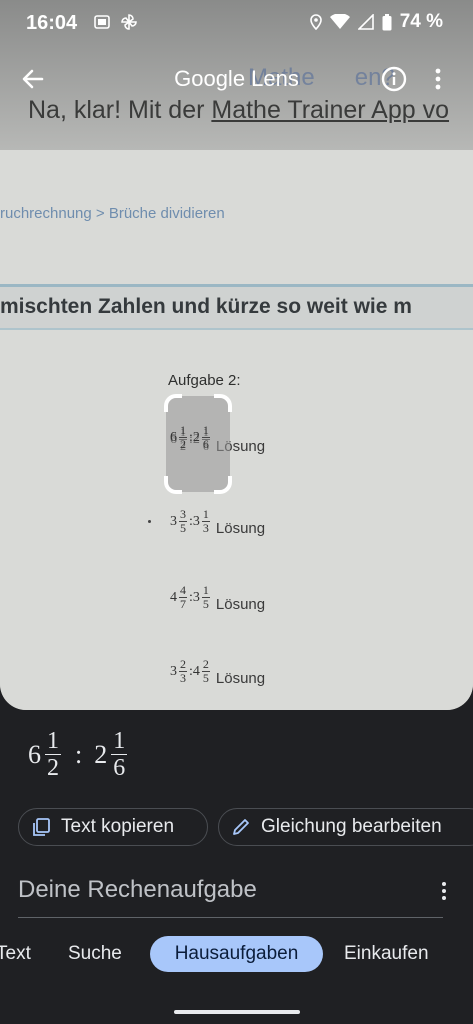  I want to click on tab-text: Text, so click(15, 954).